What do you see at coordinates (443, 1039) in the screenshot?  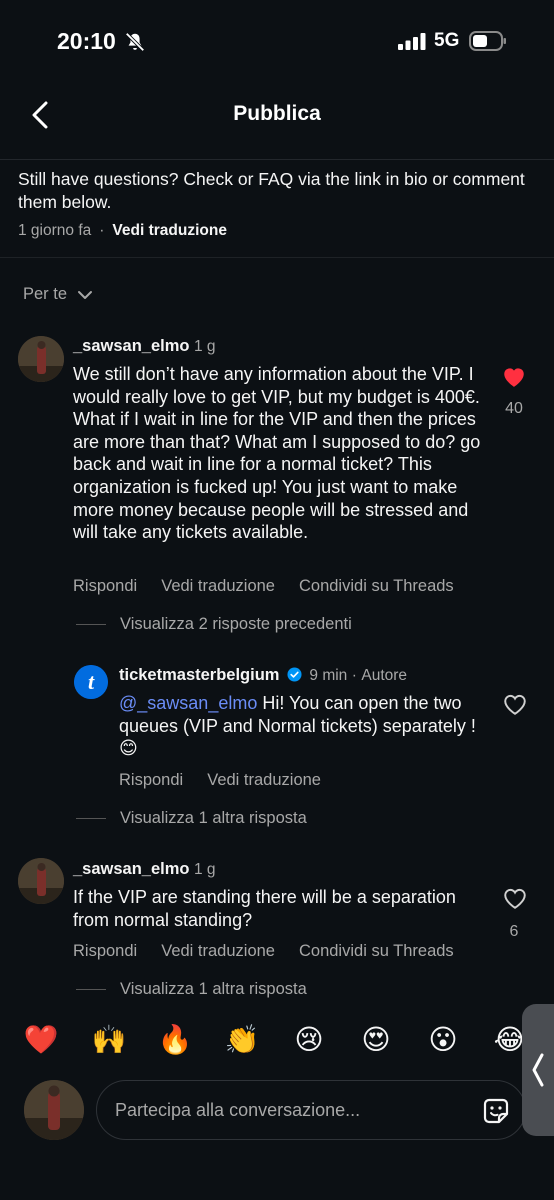 I see `emoji-surprised: 😮` at bounding box center [443, 1039].